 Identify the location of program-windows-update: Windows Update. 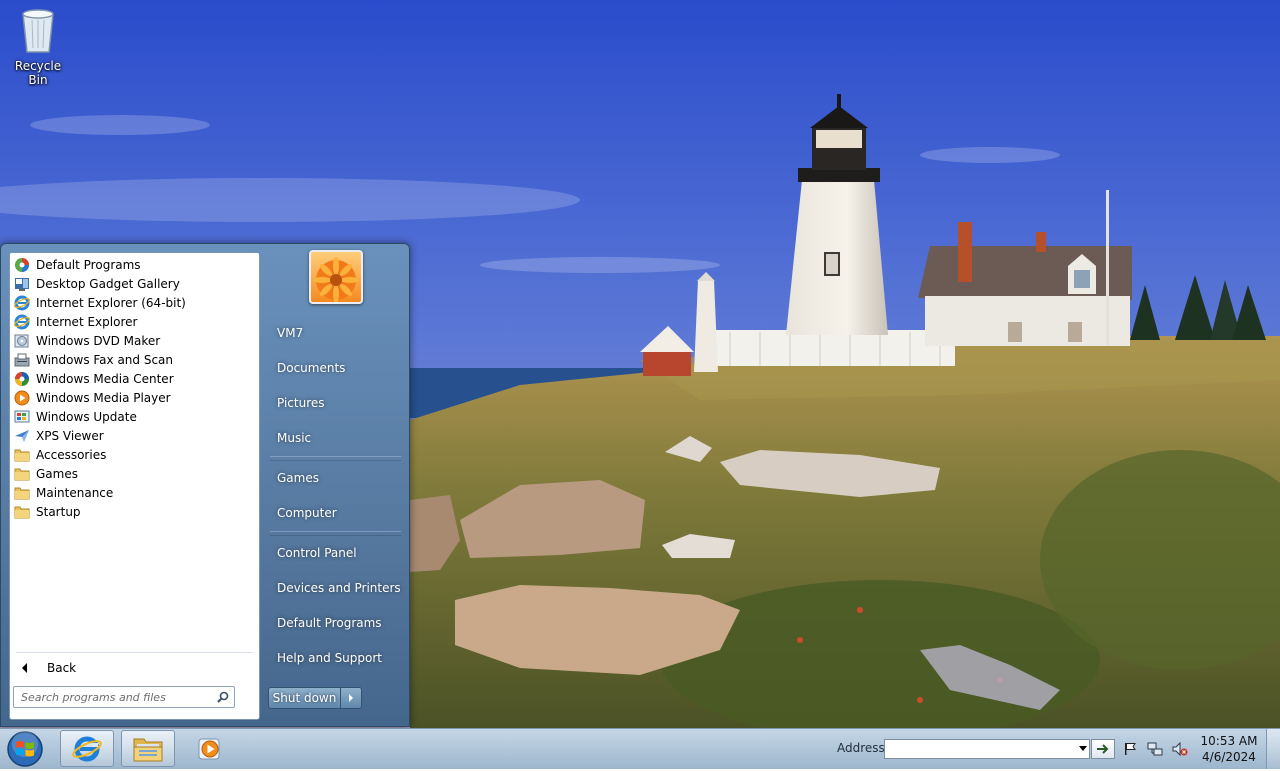
(134, 416).